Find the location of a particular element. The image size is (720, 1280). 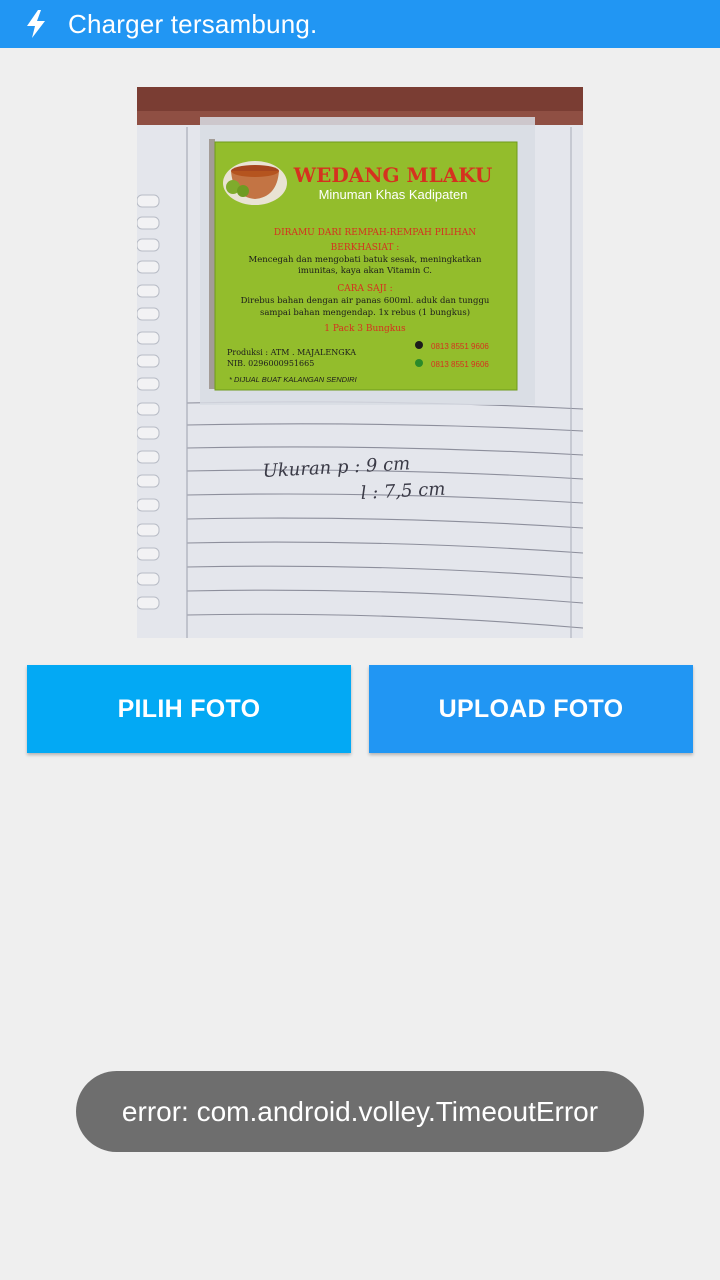

photo-note: * DIJUAL BUAT KALANGAN SENDIRI is located at coordinates (293, 379).